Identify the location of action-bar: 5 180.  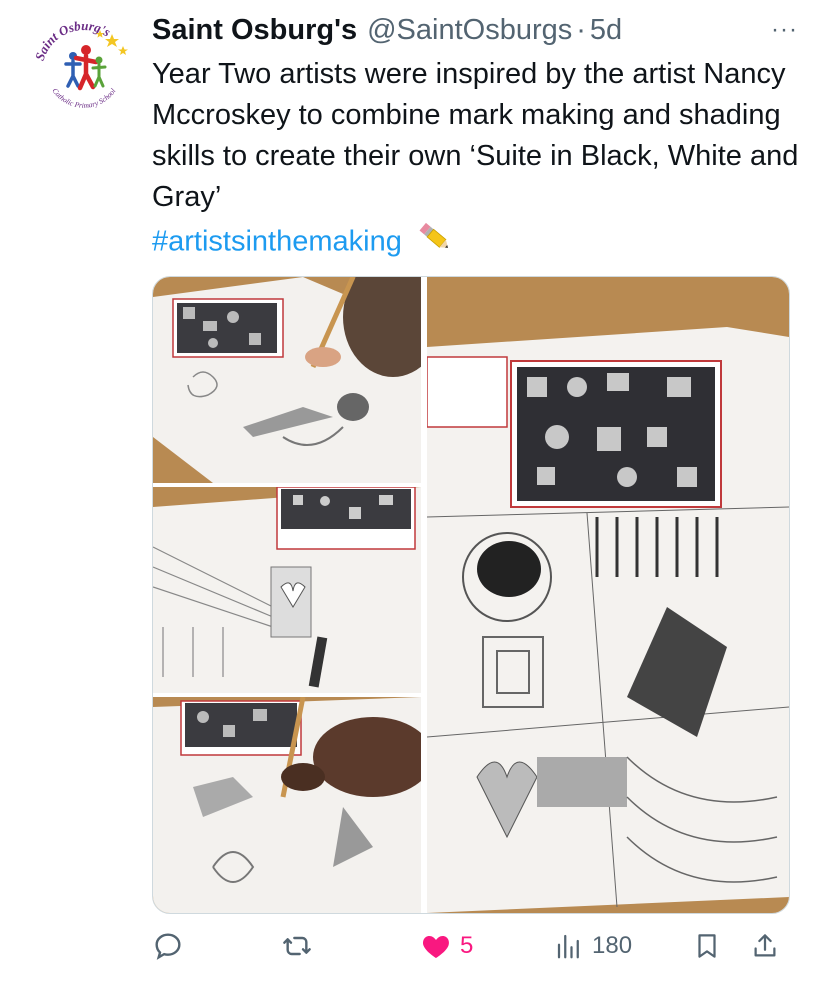
(470, 946).